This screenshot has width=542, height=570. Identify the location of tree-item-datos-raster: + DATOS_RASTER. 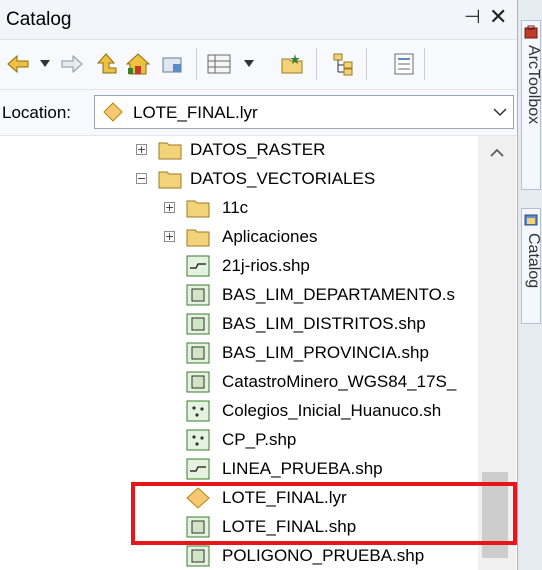
(239, 150).